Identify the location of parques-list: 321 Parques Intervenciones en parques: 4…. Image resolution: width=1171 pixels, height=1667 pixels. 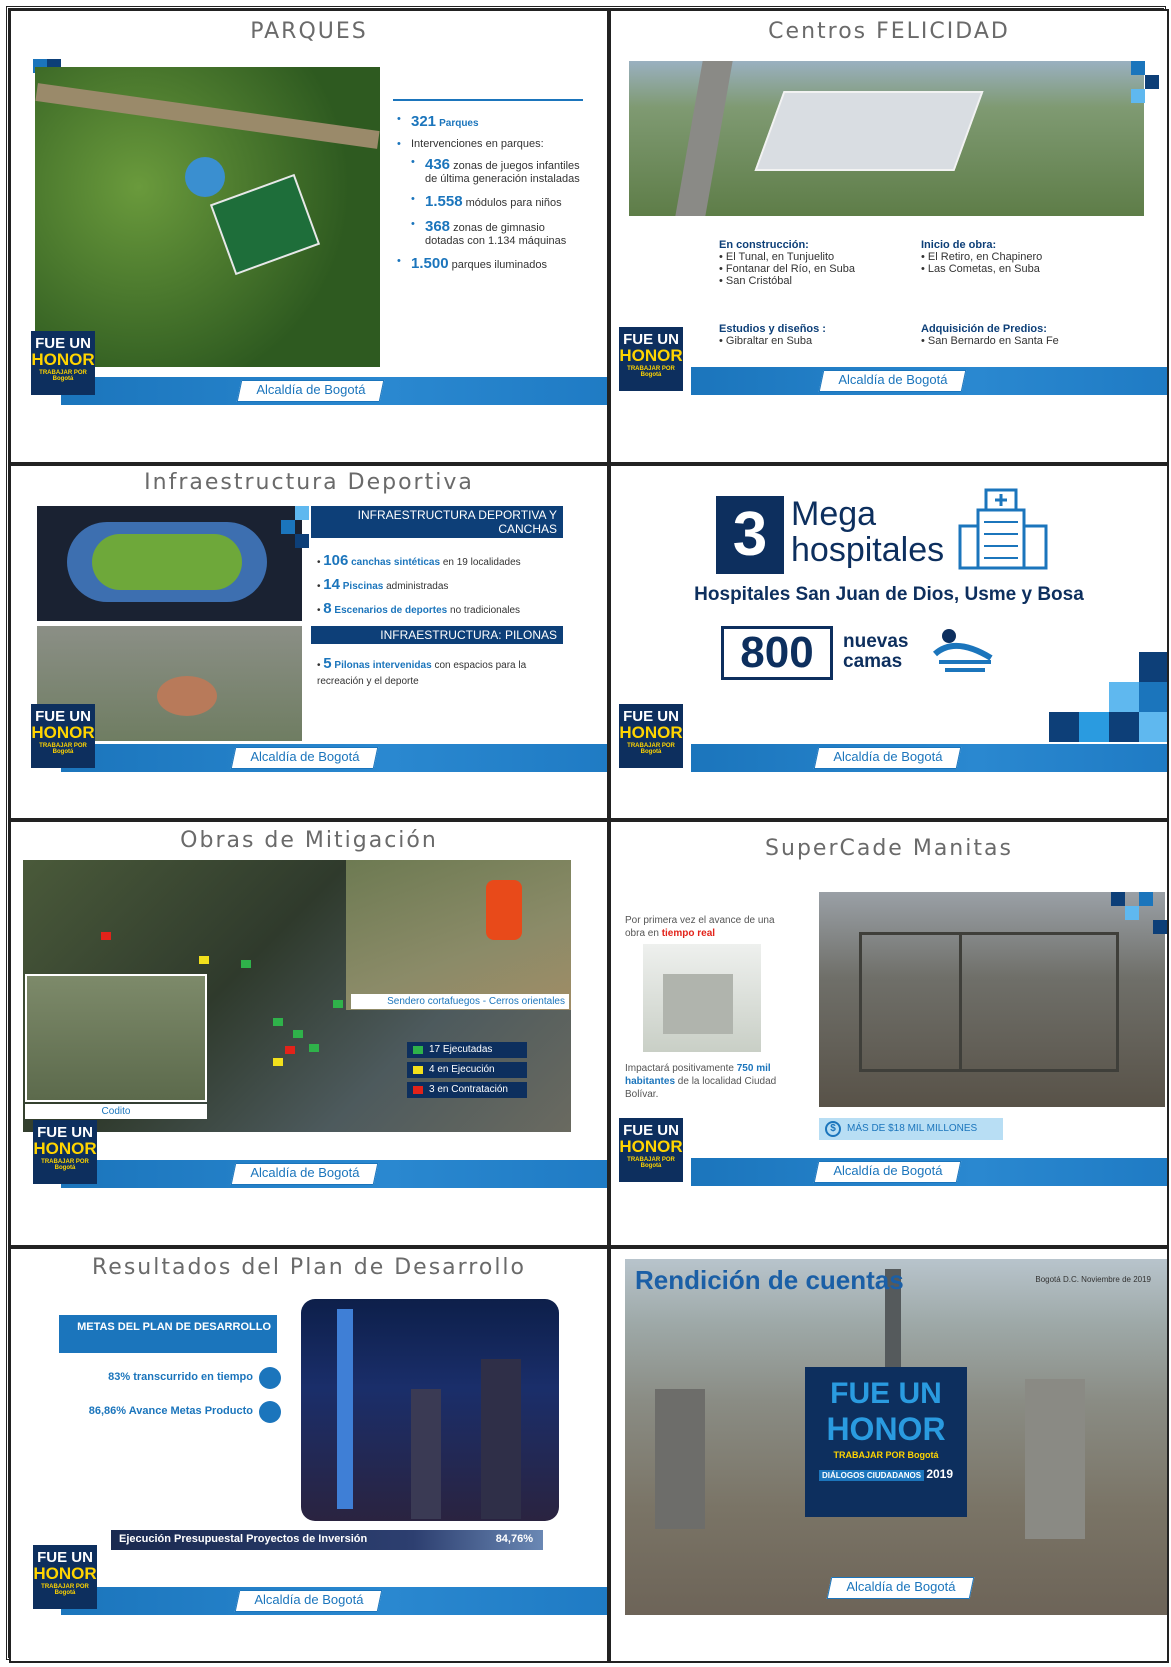
(491, 196).